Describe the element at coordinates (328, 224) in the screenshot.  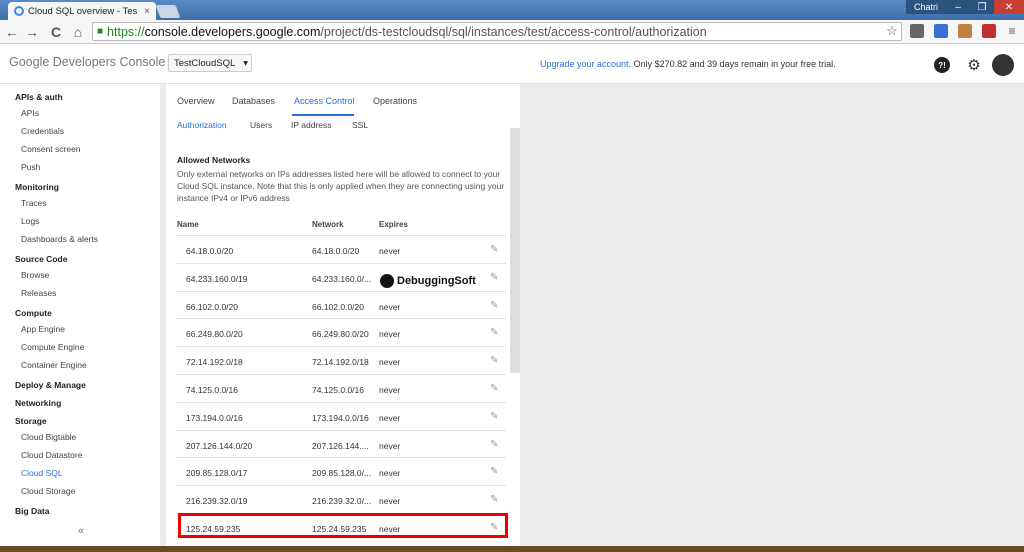
I see `column-header-network: Network` at that location.